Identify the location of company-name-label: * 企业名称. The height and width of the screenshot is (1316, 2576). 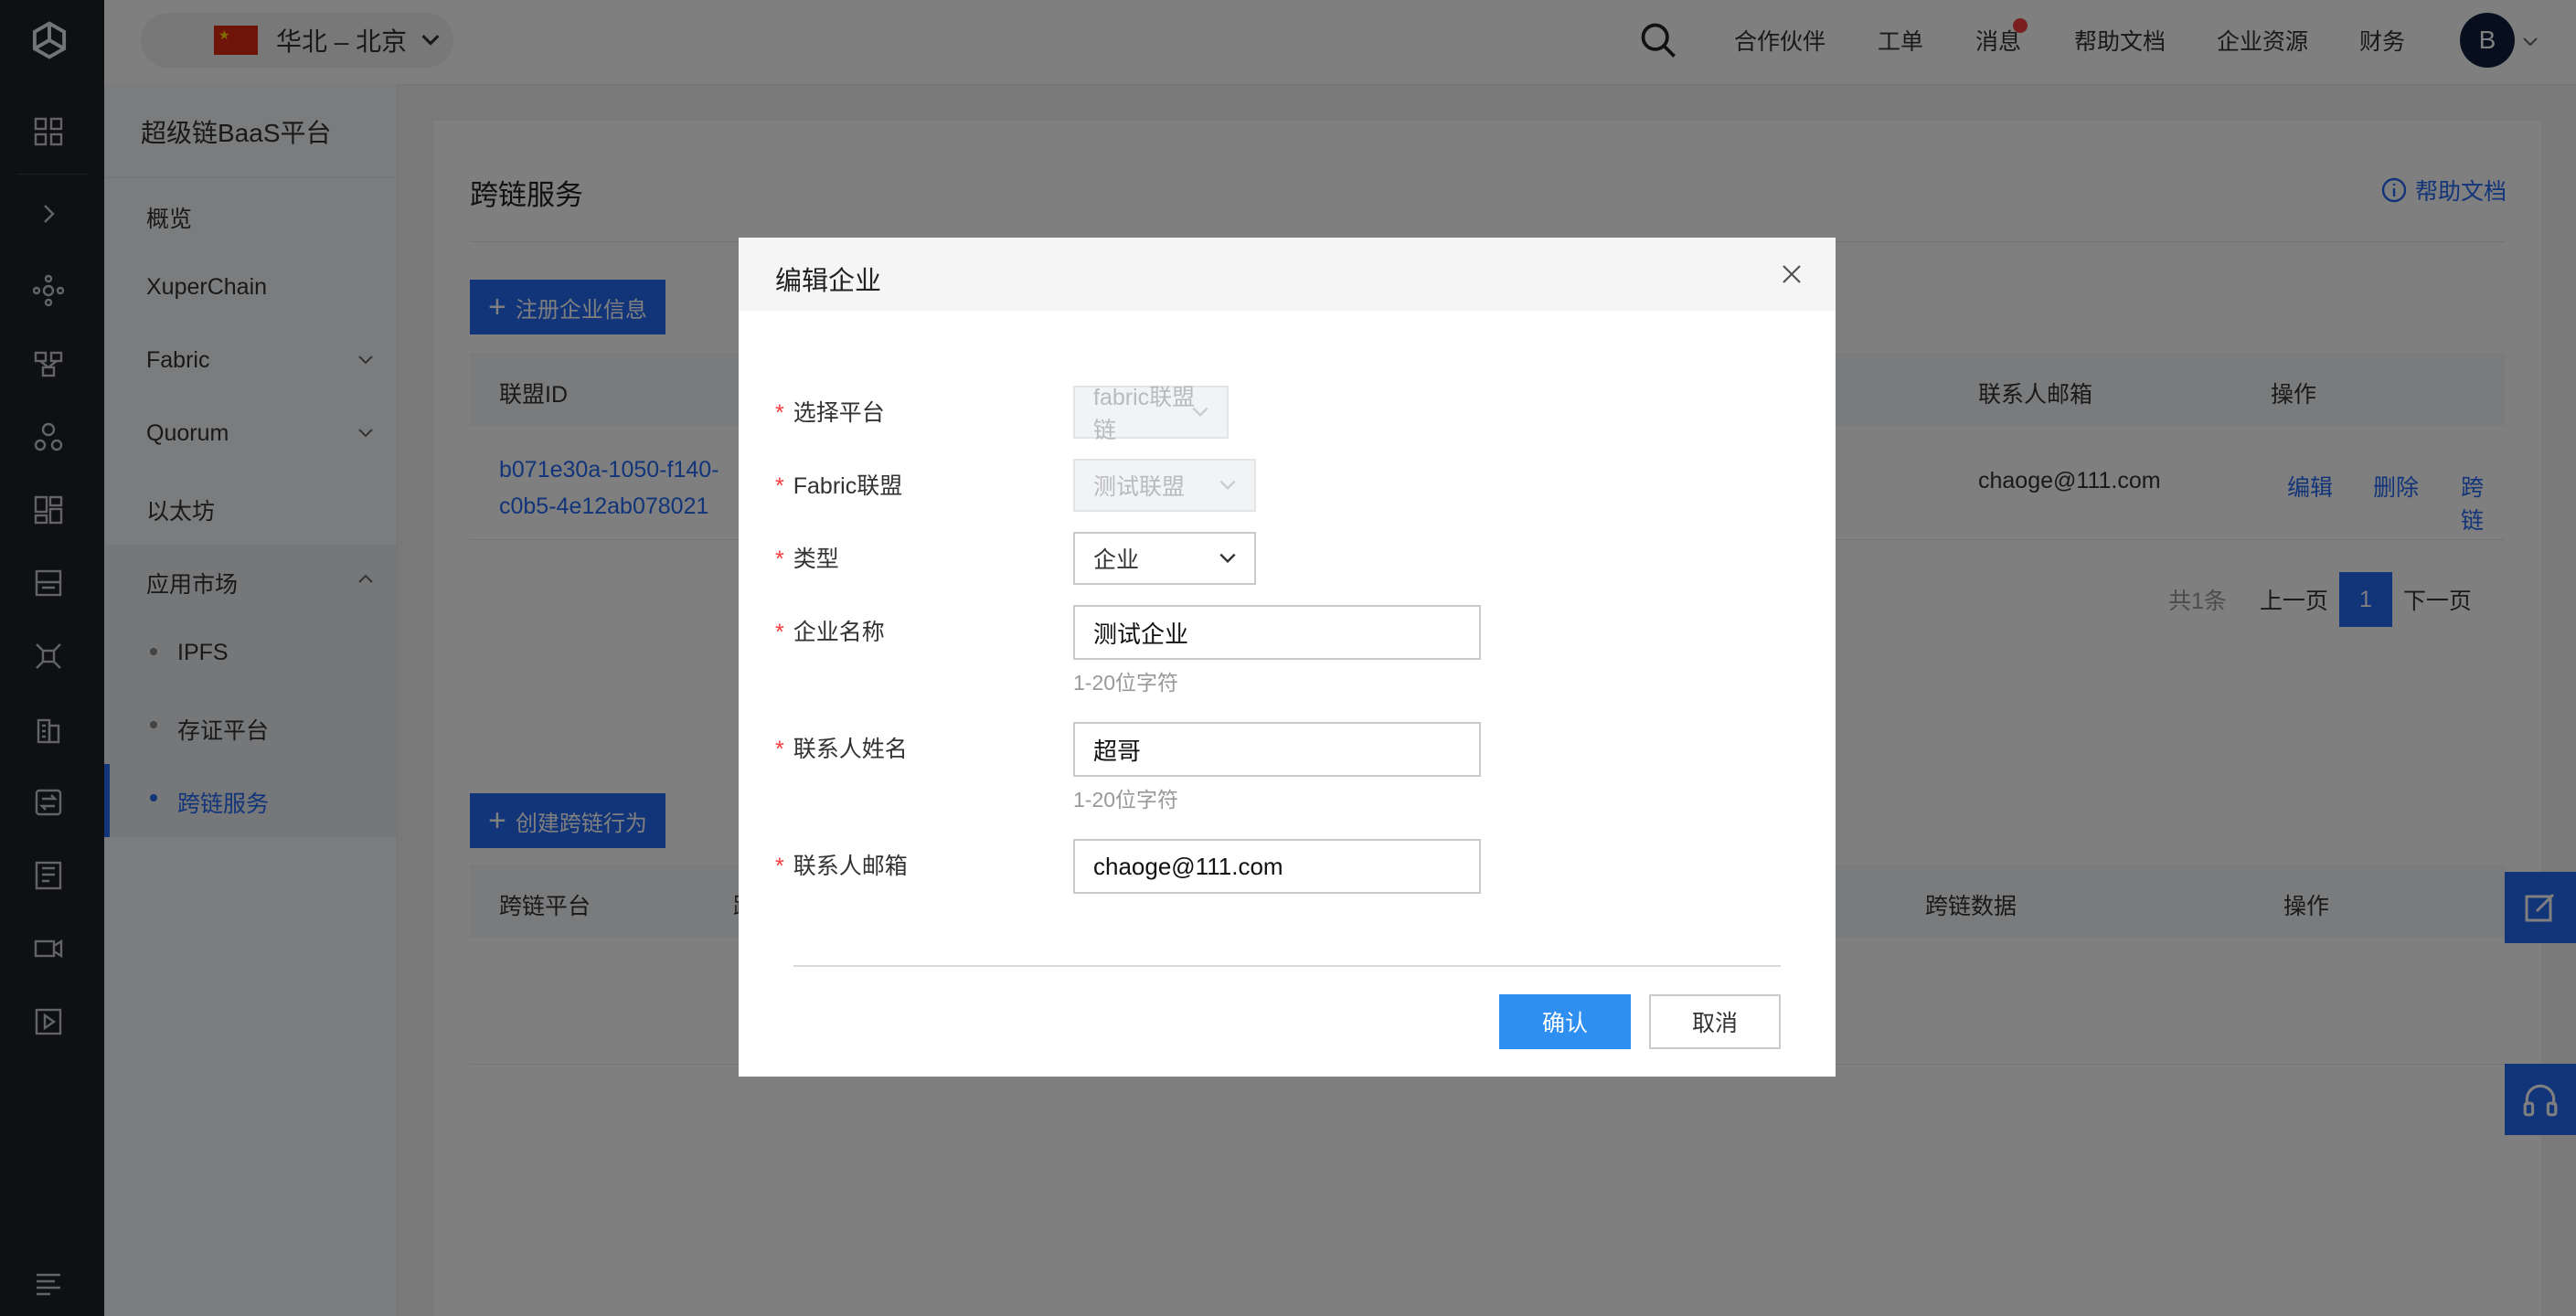
(830, 632).